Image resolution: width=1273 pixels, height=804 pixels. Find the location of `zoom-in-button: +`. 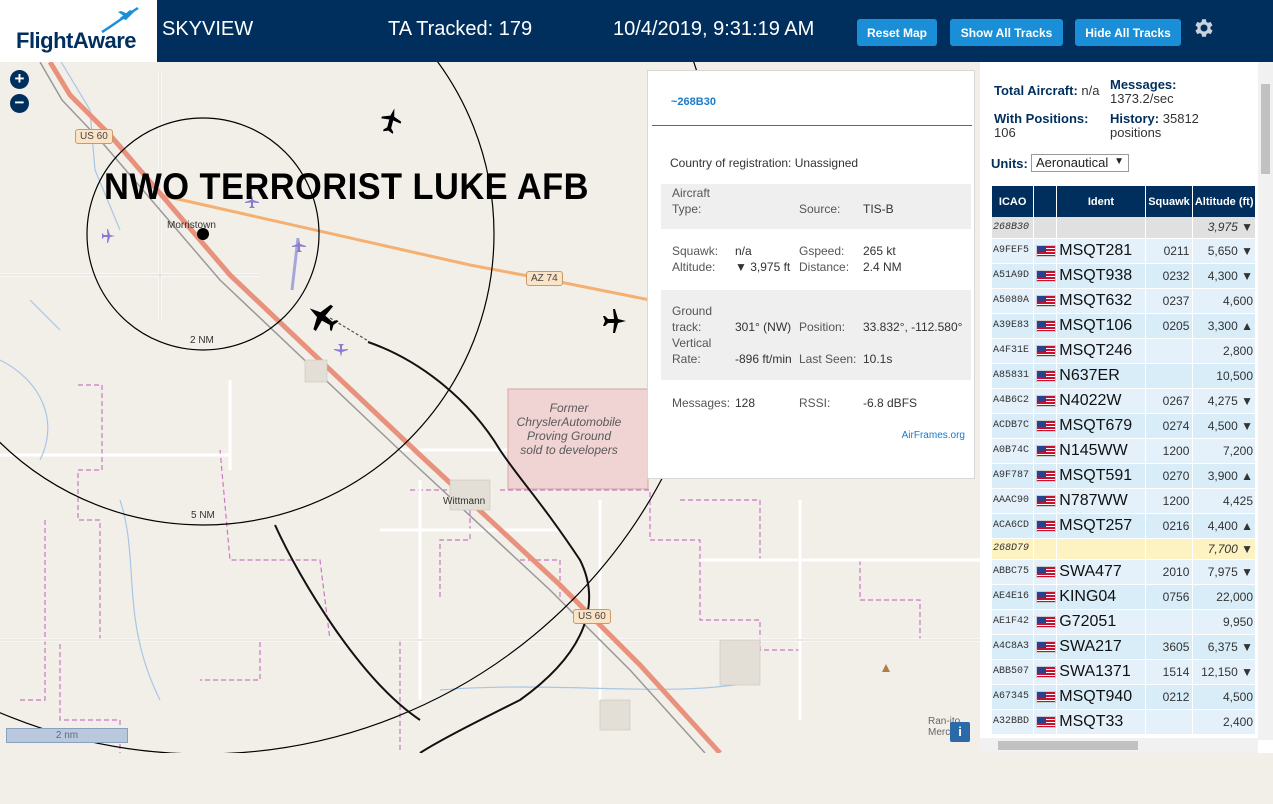

zoom-in-button: + is located at coordinates (19, 79).